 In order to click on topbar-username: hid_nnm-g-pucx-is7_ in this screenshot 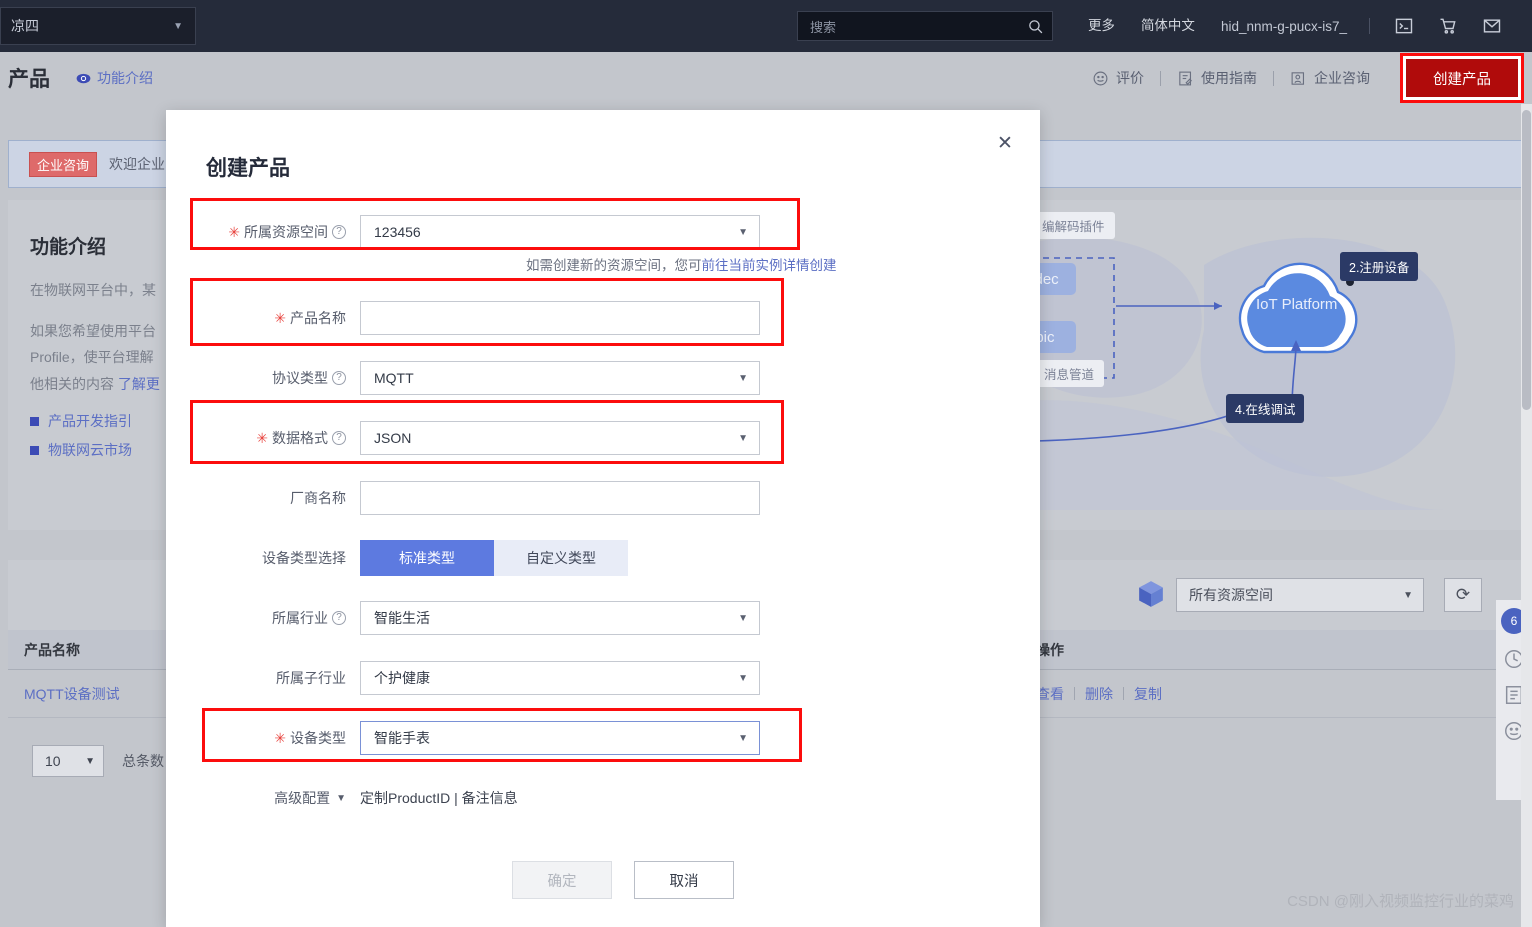, I will do `click(1282, 26)`.